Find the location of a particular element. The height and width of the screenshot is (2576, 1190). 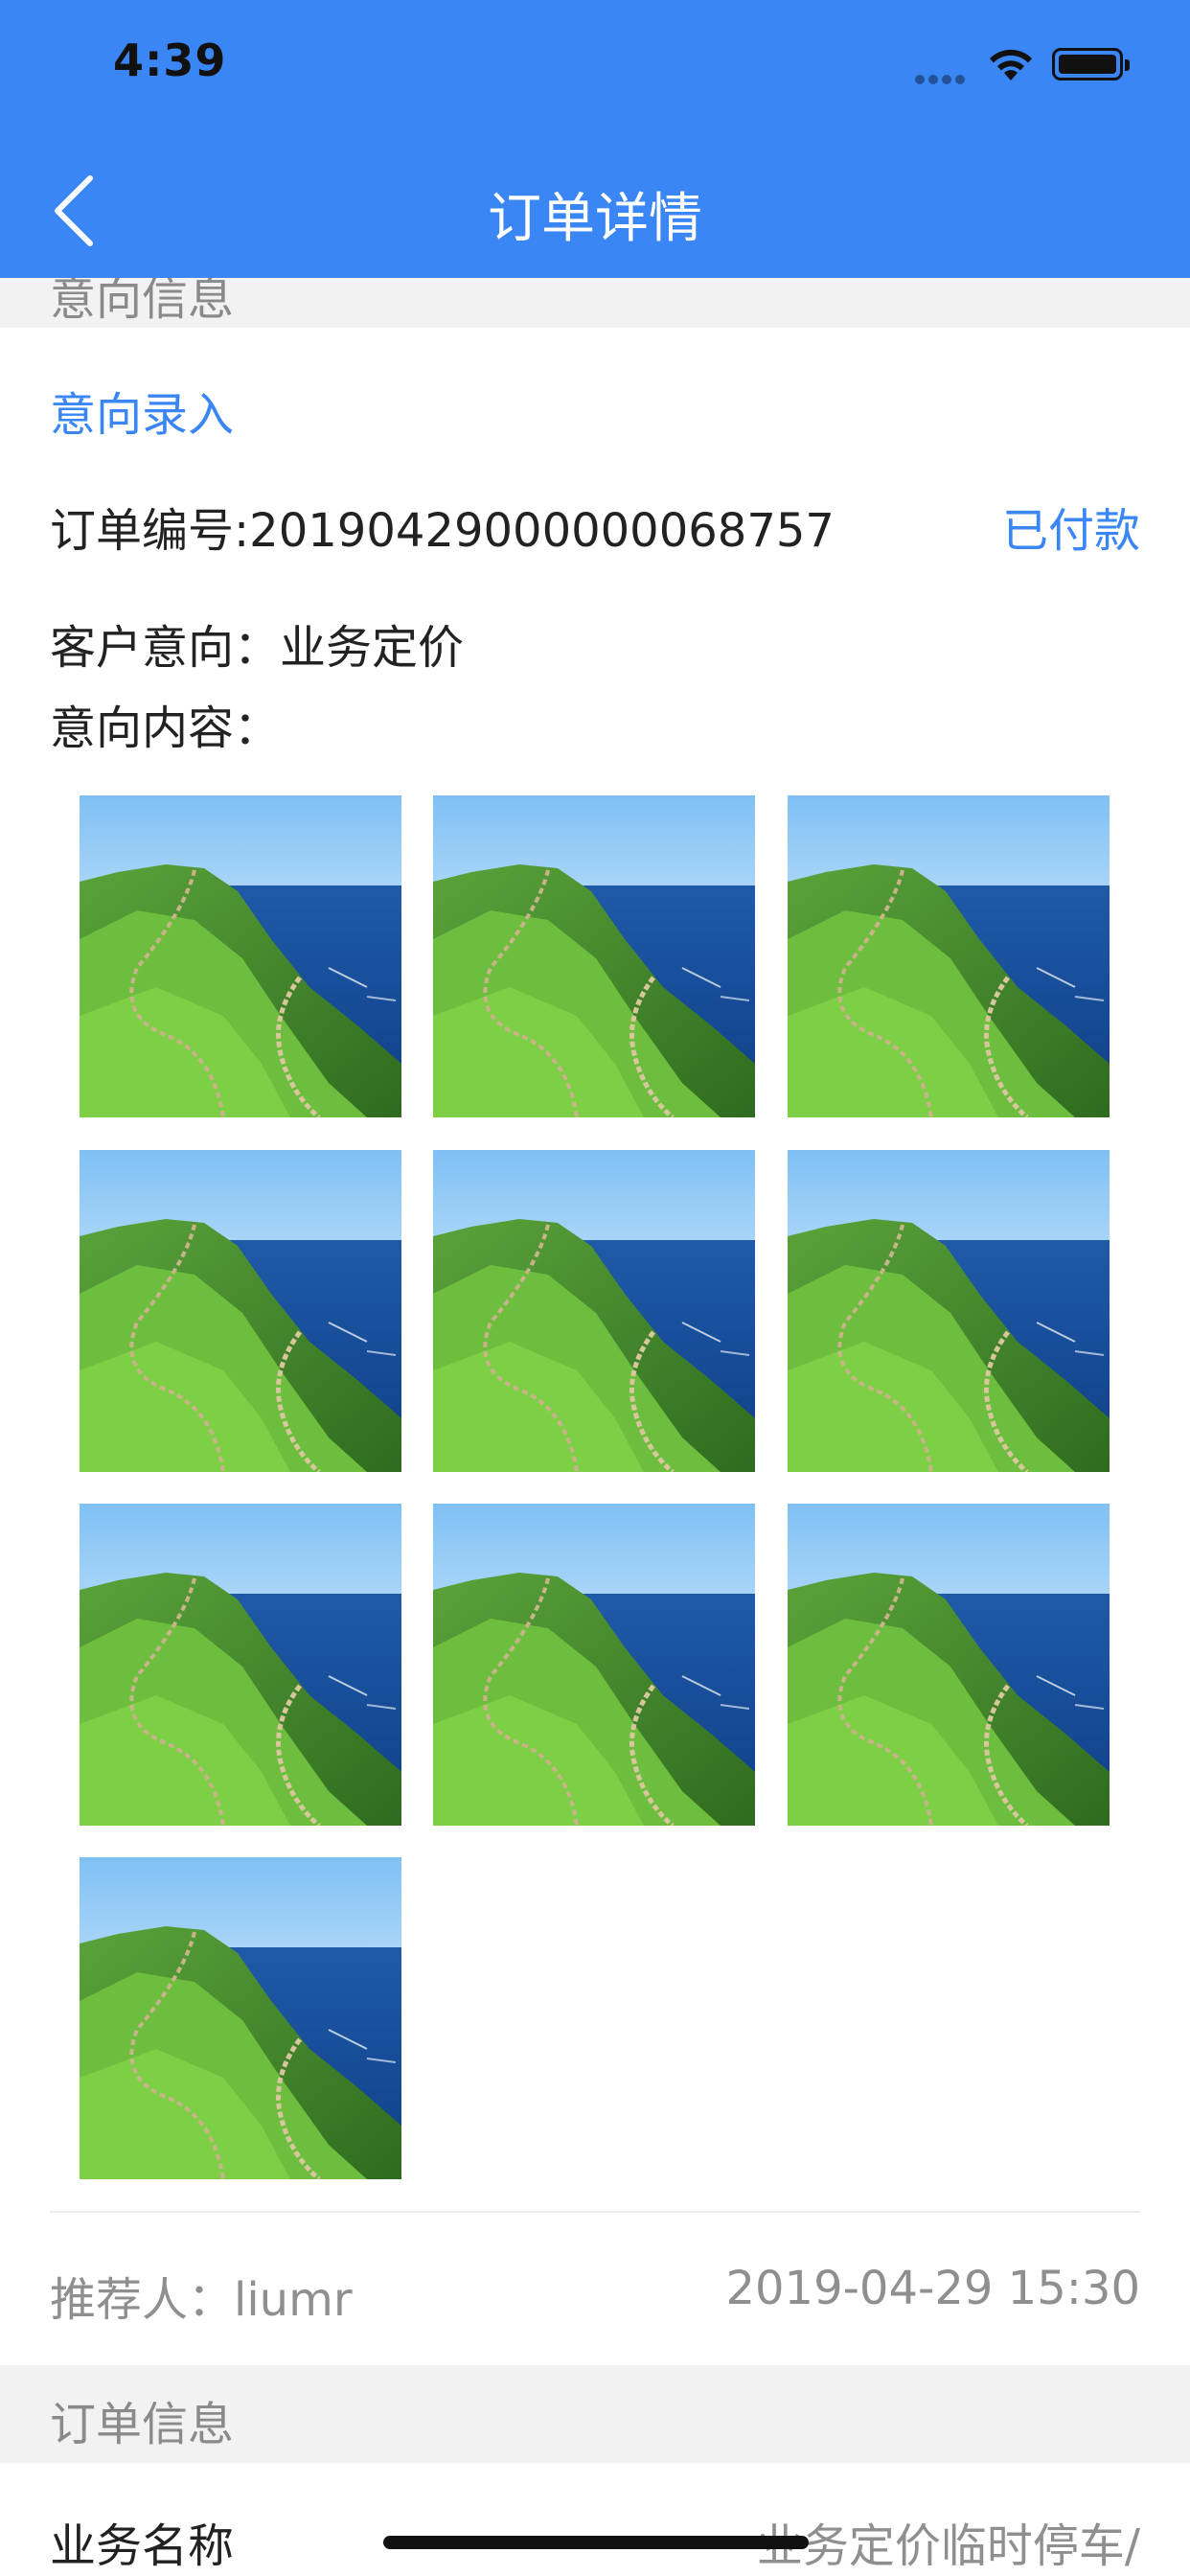

home-indicator is located at coordinates (596, 2542).